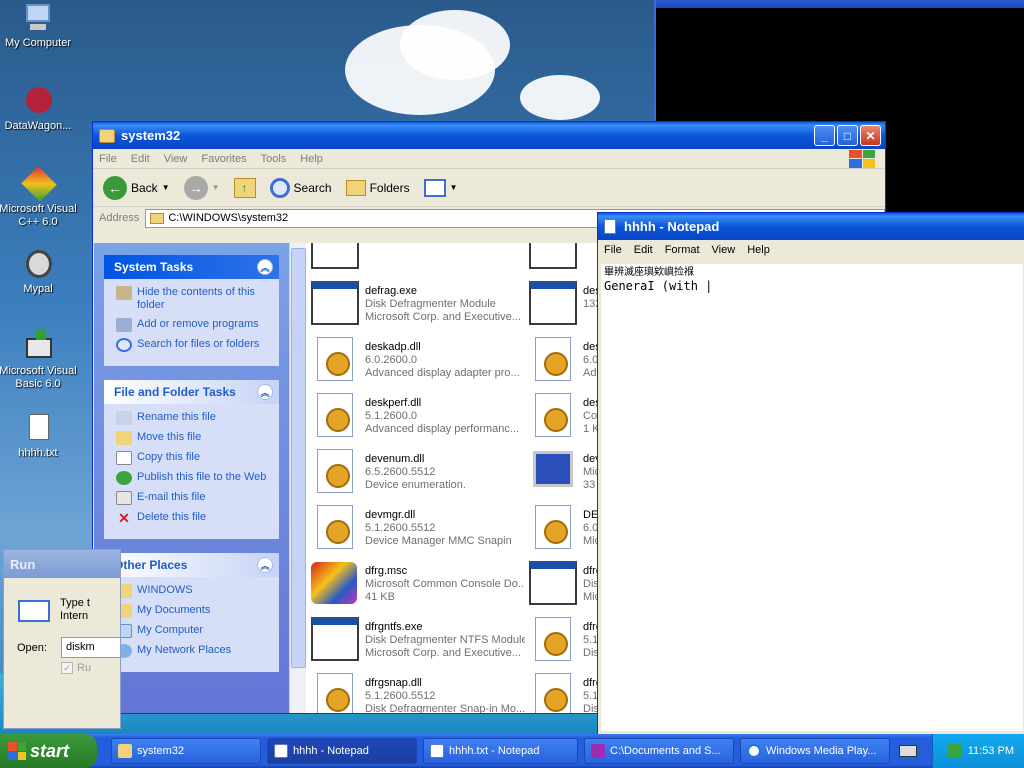 This screenshot has height=768, width=1024. Describe the element at coordinates (186, 751) in the screenshot. I see `task-system32: system32` at that location.